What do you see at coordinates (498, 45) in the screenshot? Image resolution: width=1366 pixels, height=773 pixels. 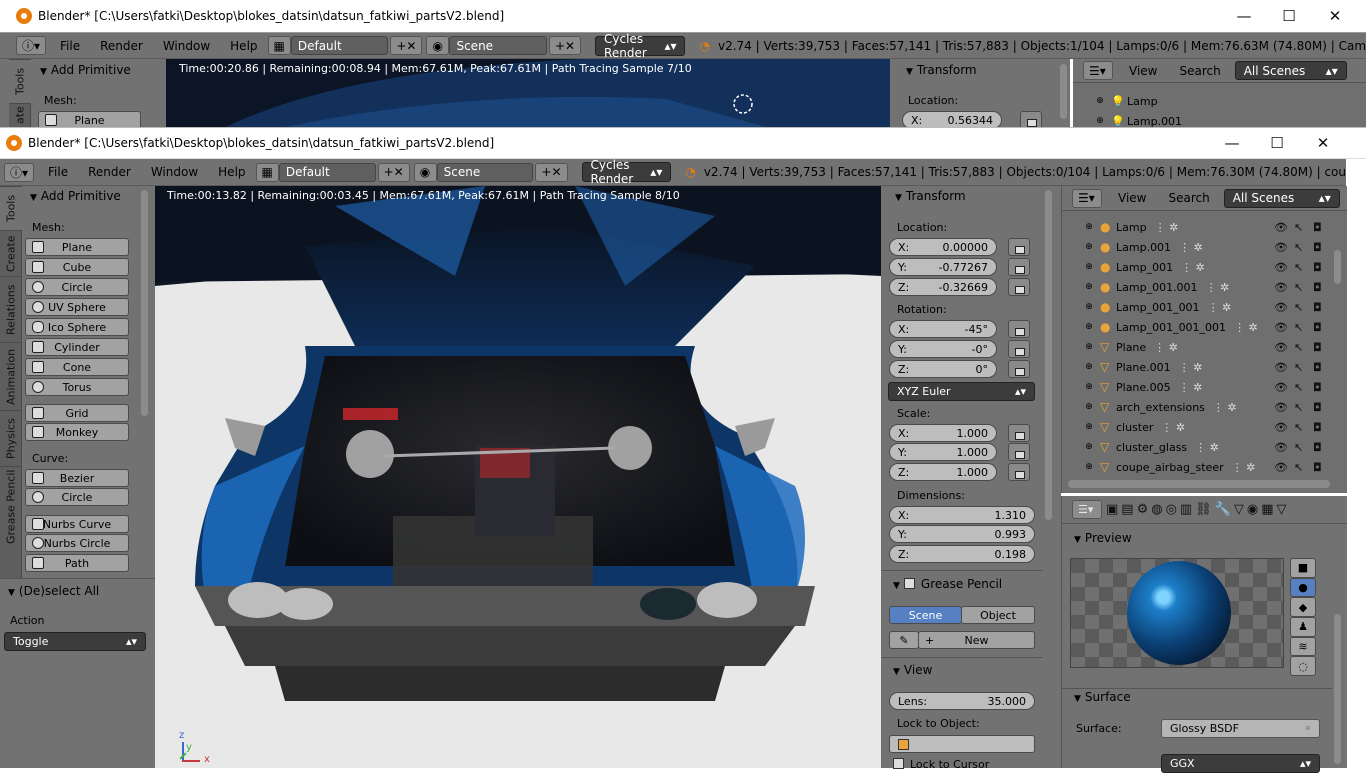 I see `back-scene-field: Scene` at bounding box center [498, 45].